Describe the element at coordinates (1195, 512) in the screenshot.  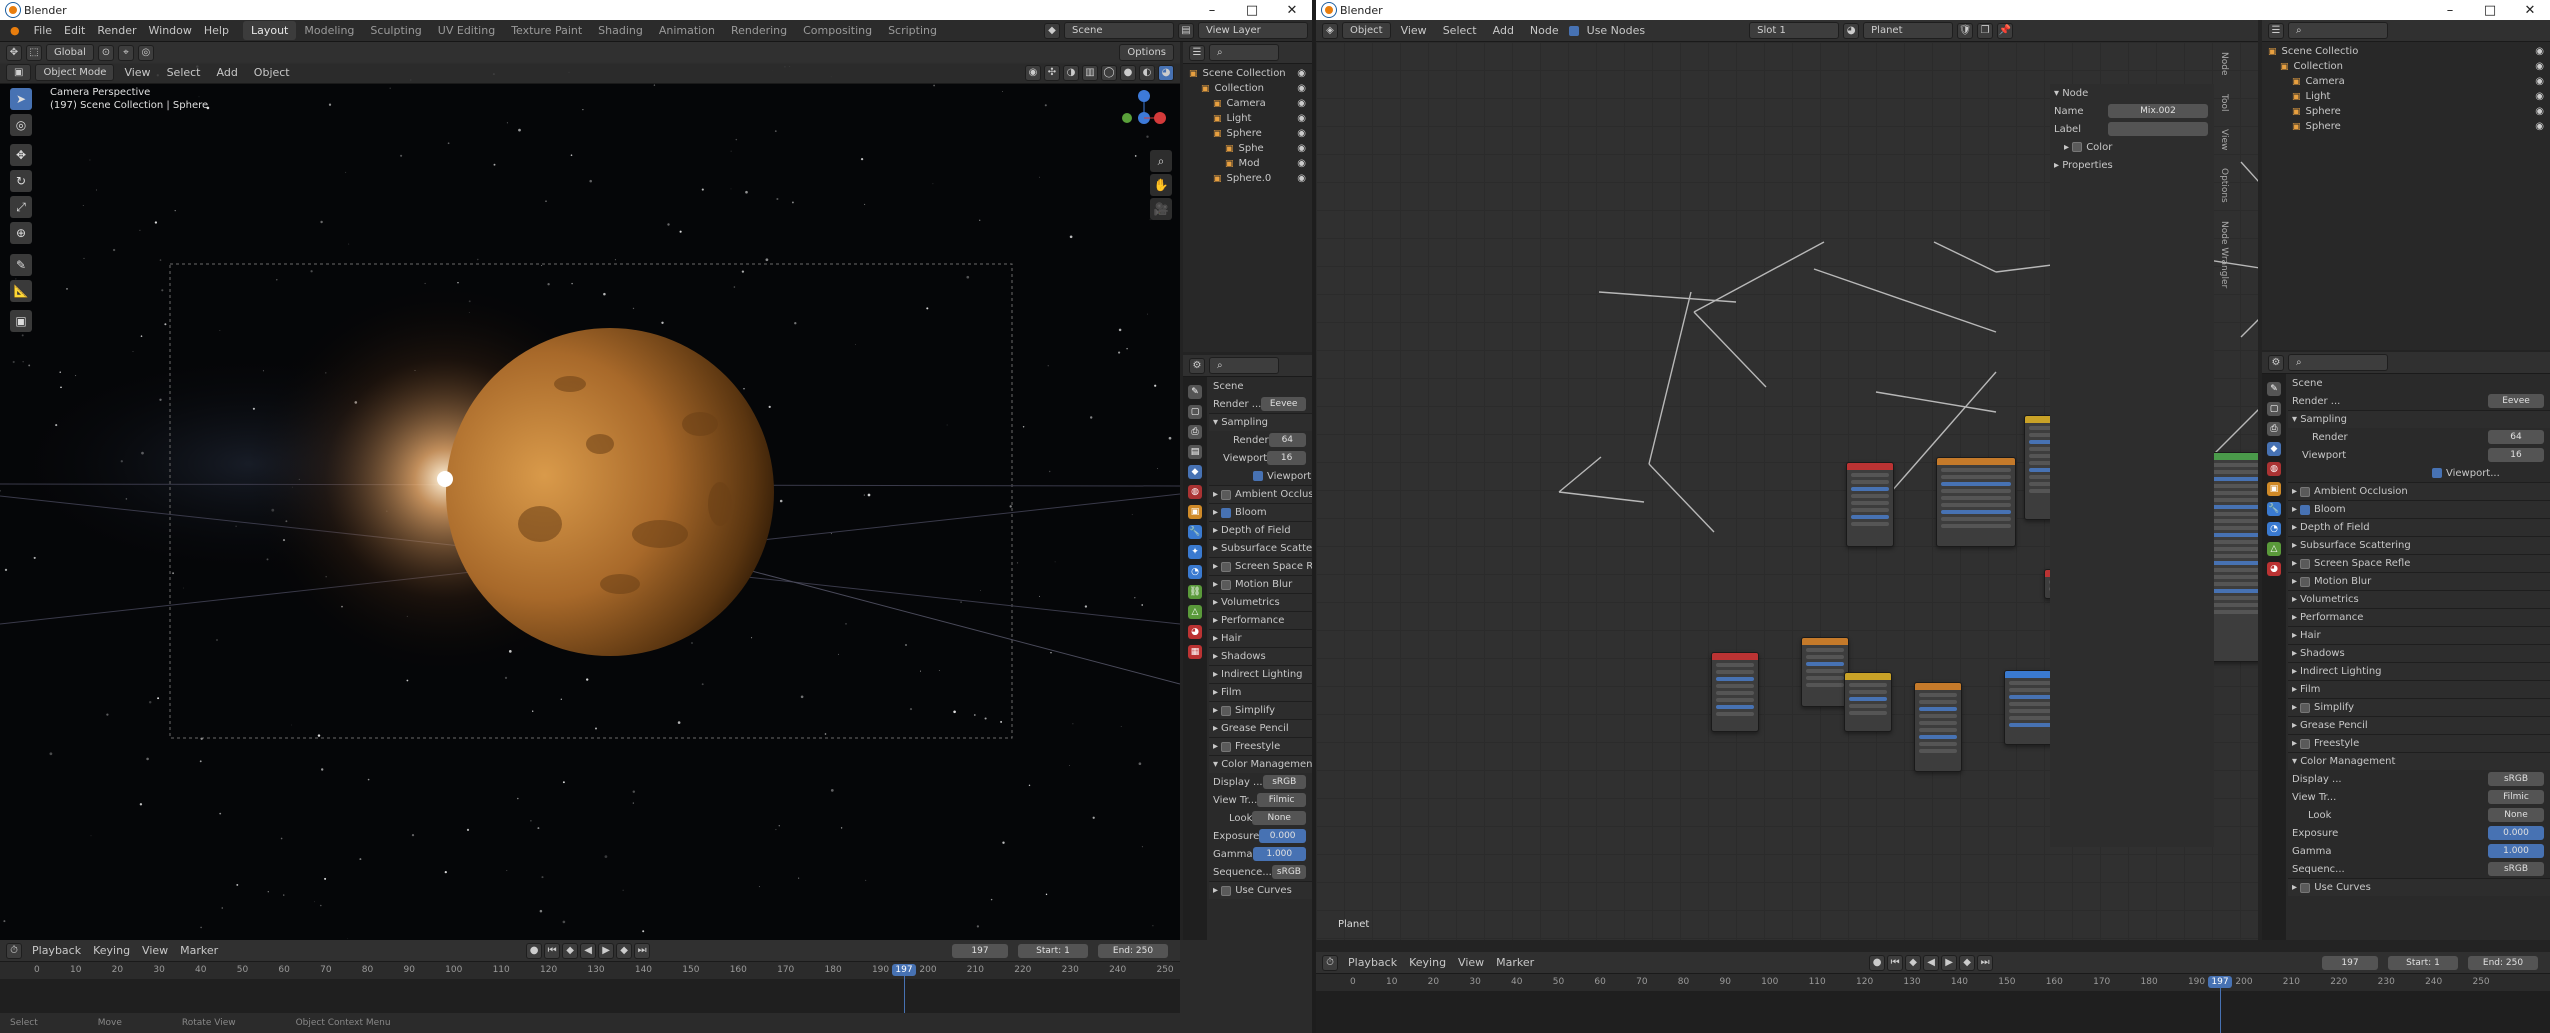
I see `object-tab-icon: ▣` at that location.